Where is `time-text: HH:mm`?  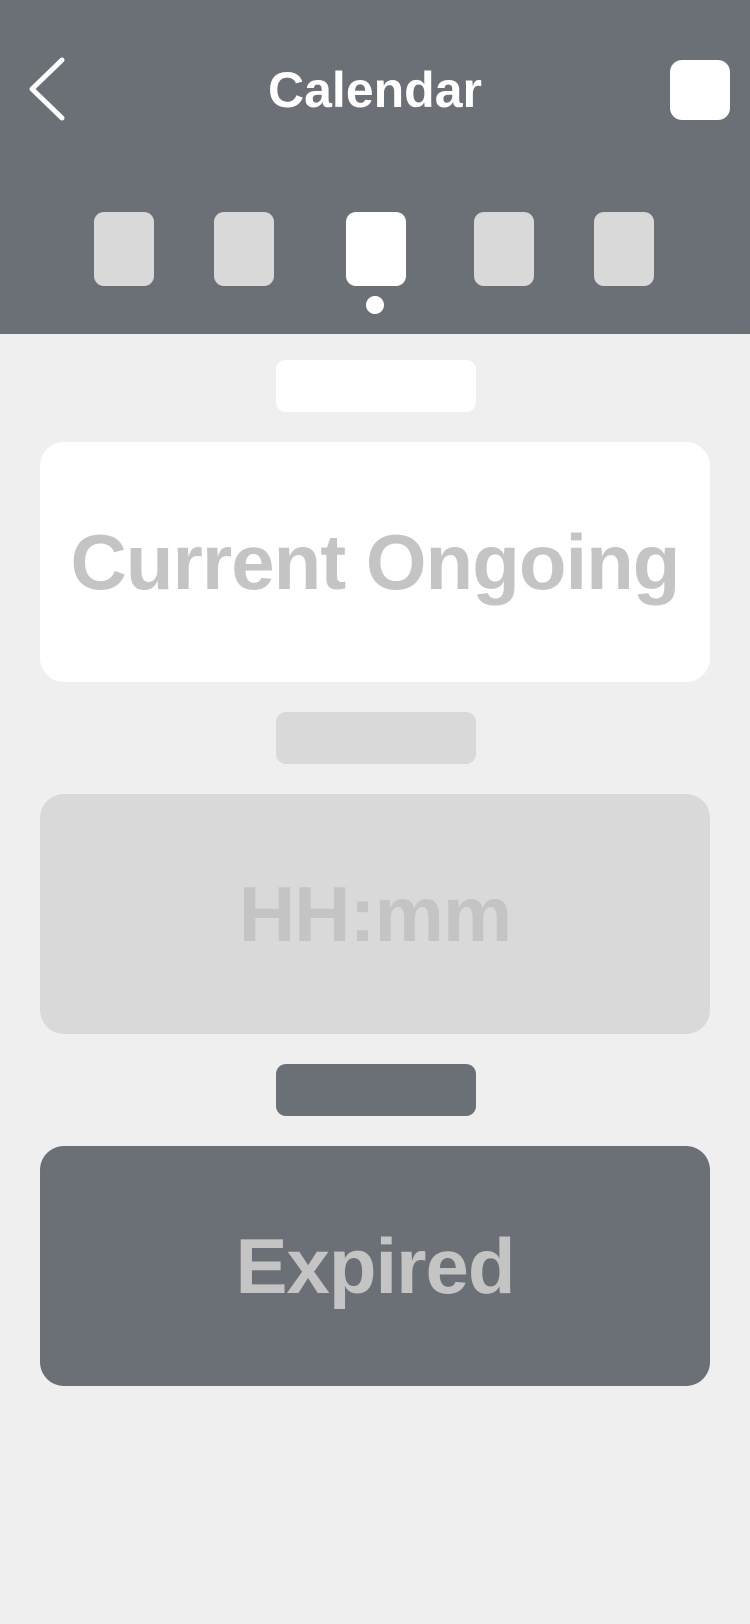
time-text: HH:mm is located at coordinates (375, 913).